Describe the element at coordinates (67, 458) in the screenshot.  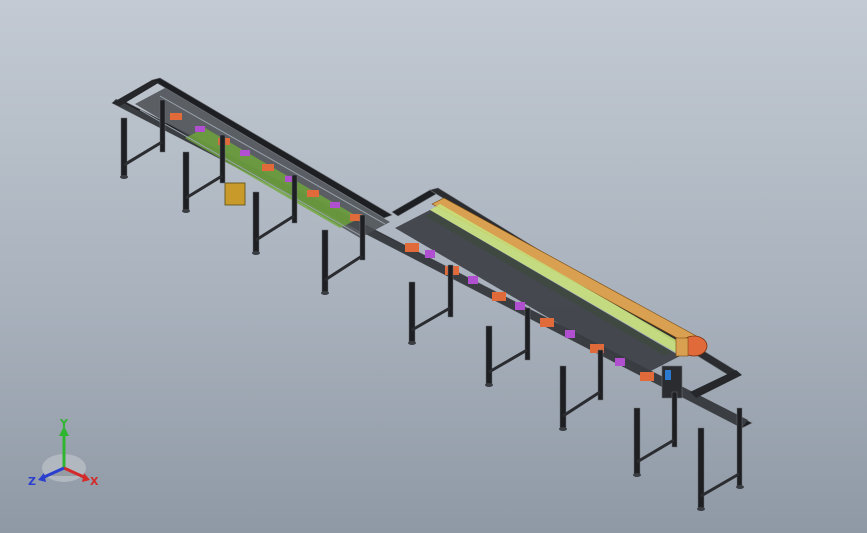
I see `orientation-triad: Y X Z` at that location.